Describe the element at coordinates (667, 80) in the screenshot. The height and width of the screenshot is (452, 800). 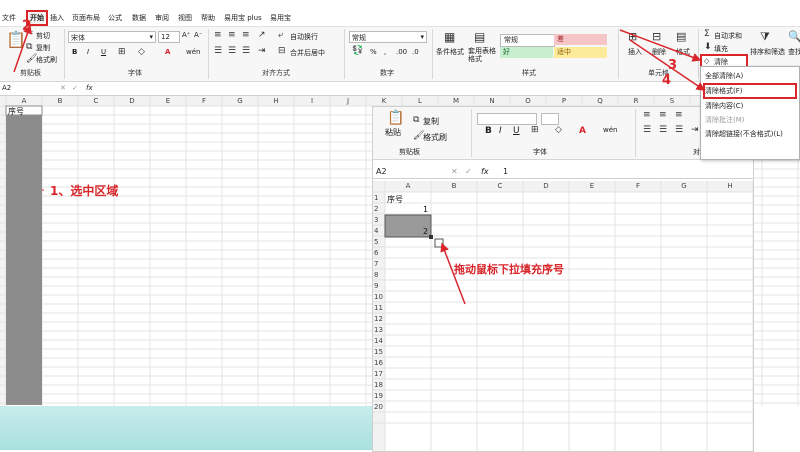
I see `step4-label: 4` at that location.